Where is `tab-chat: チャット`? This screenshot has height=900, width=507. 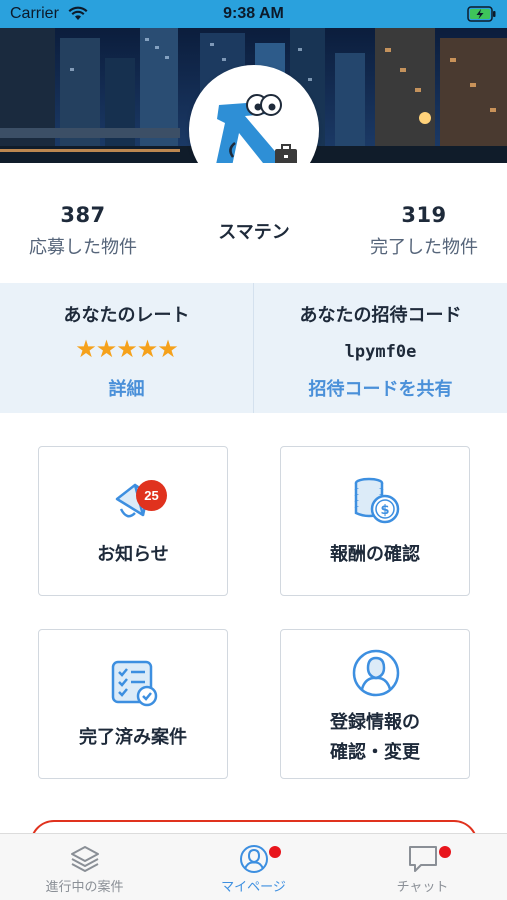 tab-chat: チャット is located at coordinates (422, 867).